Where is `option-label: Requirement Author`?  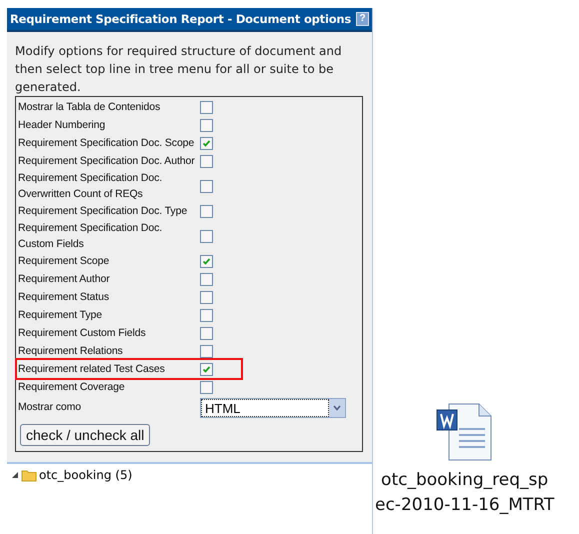 option-label: Requirement Author is located at coordinates (64, 279).